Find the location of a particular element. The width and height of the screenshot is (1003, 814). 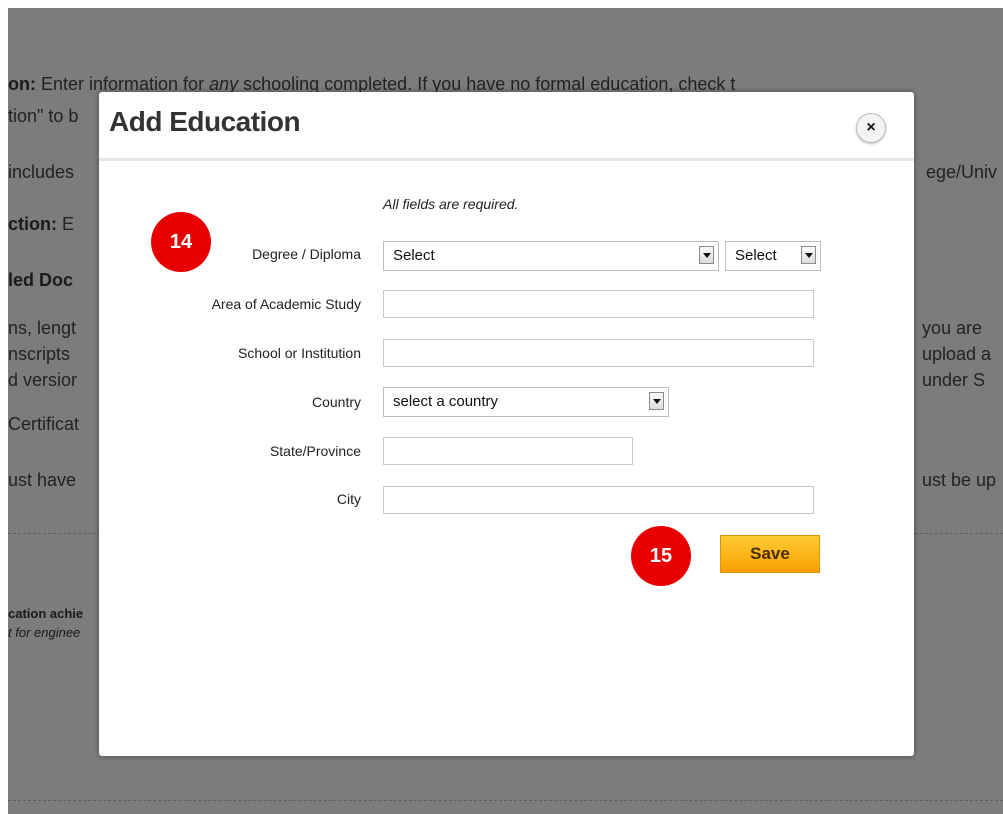

required-fields-note: All fields are required. is located at coordinates (451, 204).